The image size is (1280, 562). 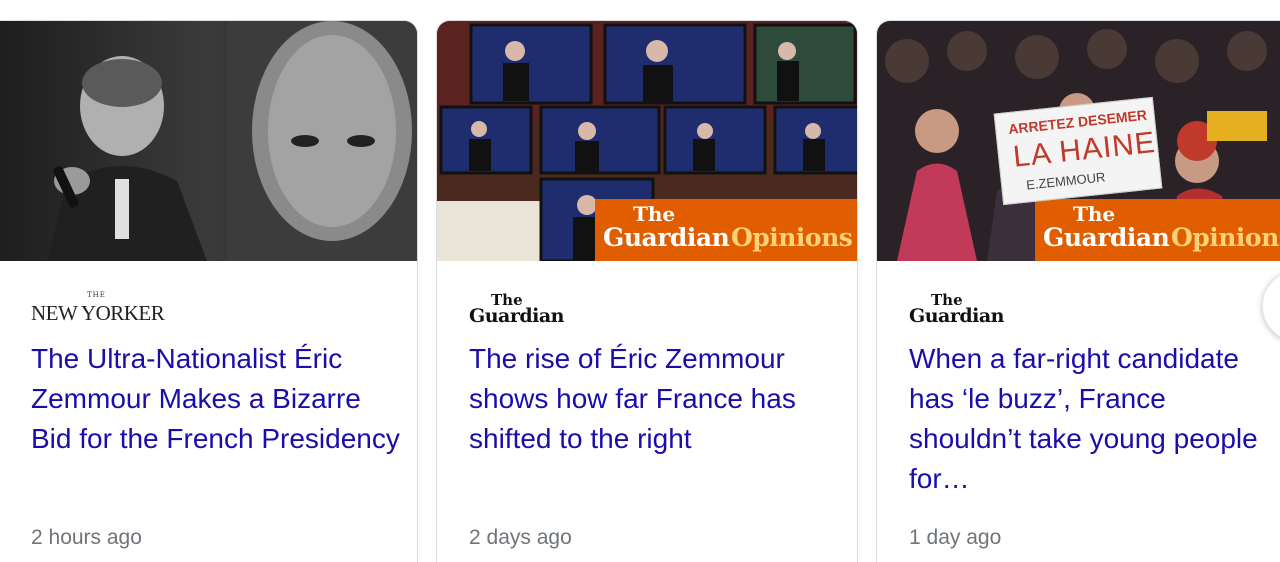 What do you see at coordinates (1066, 181) in the screenshot?
I see `protest-sign-line3: E.ZEMMOUR` at bounding box center [1066, 181].